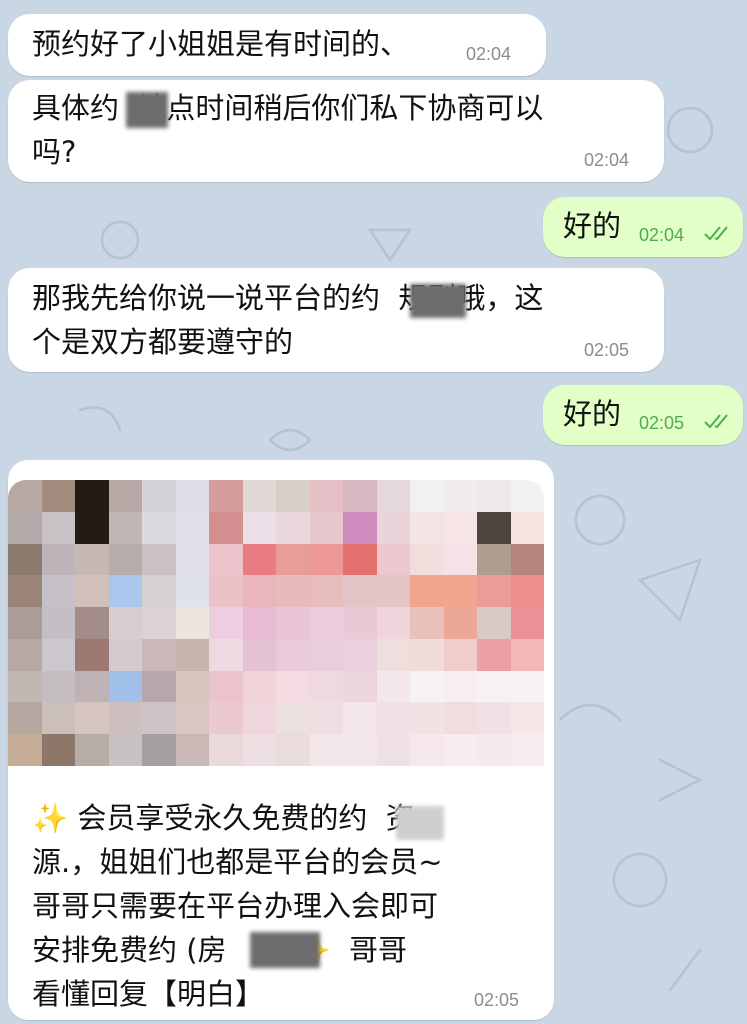  What do you see at coordinates (221, 44) in the screenshot?
I see `message-text: 预约好了小姐姐是有时间的、` at bounding box center [221, 44].